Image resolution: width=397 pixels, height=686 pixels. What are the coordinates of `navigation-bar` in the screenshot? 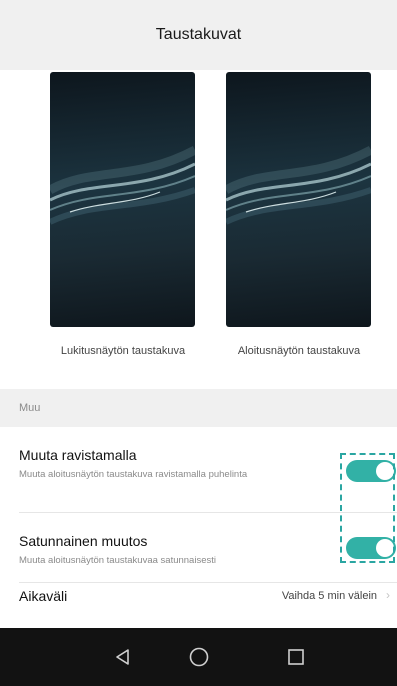 It's located at (198, 657).